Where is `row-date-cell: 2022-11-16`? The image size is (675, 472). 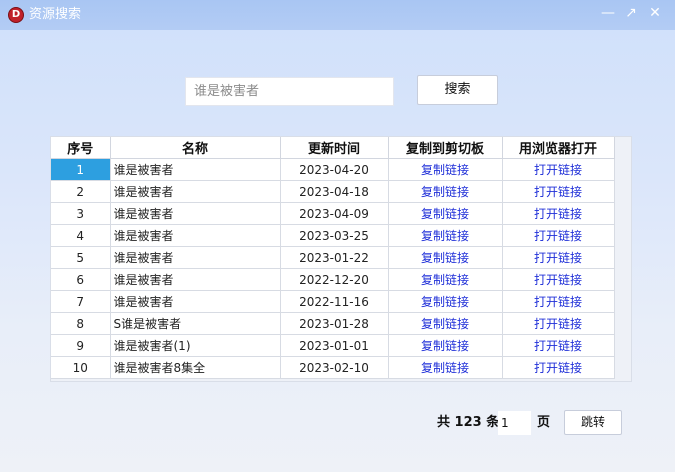 row-date-cell: 2022-11-16 is located at coordinates (334, 301).